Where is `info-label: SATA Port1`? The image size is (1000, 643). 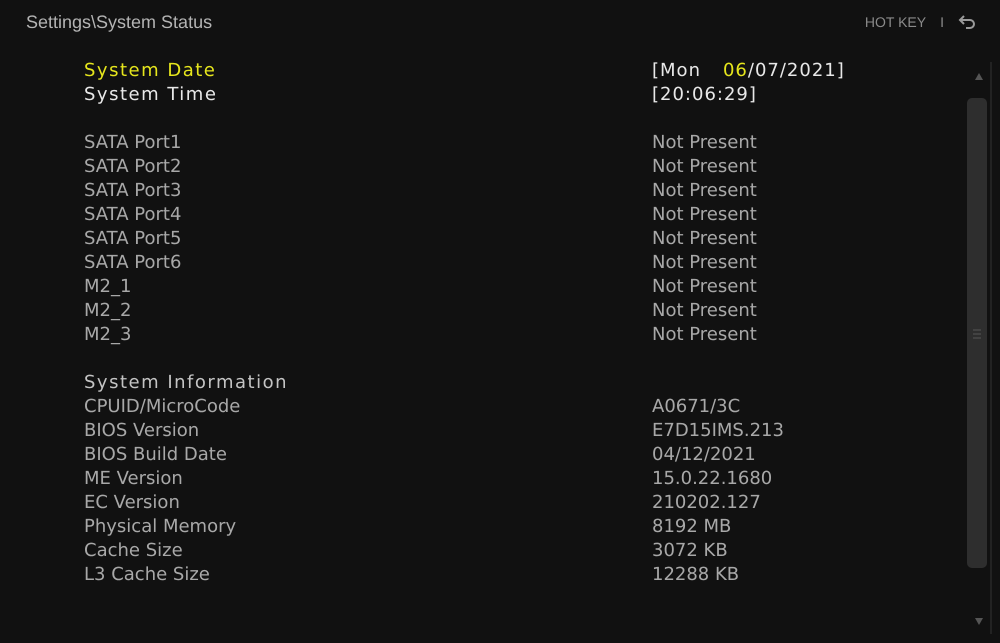
info-label: SATA Port1 is located at coordinates (133, 142).